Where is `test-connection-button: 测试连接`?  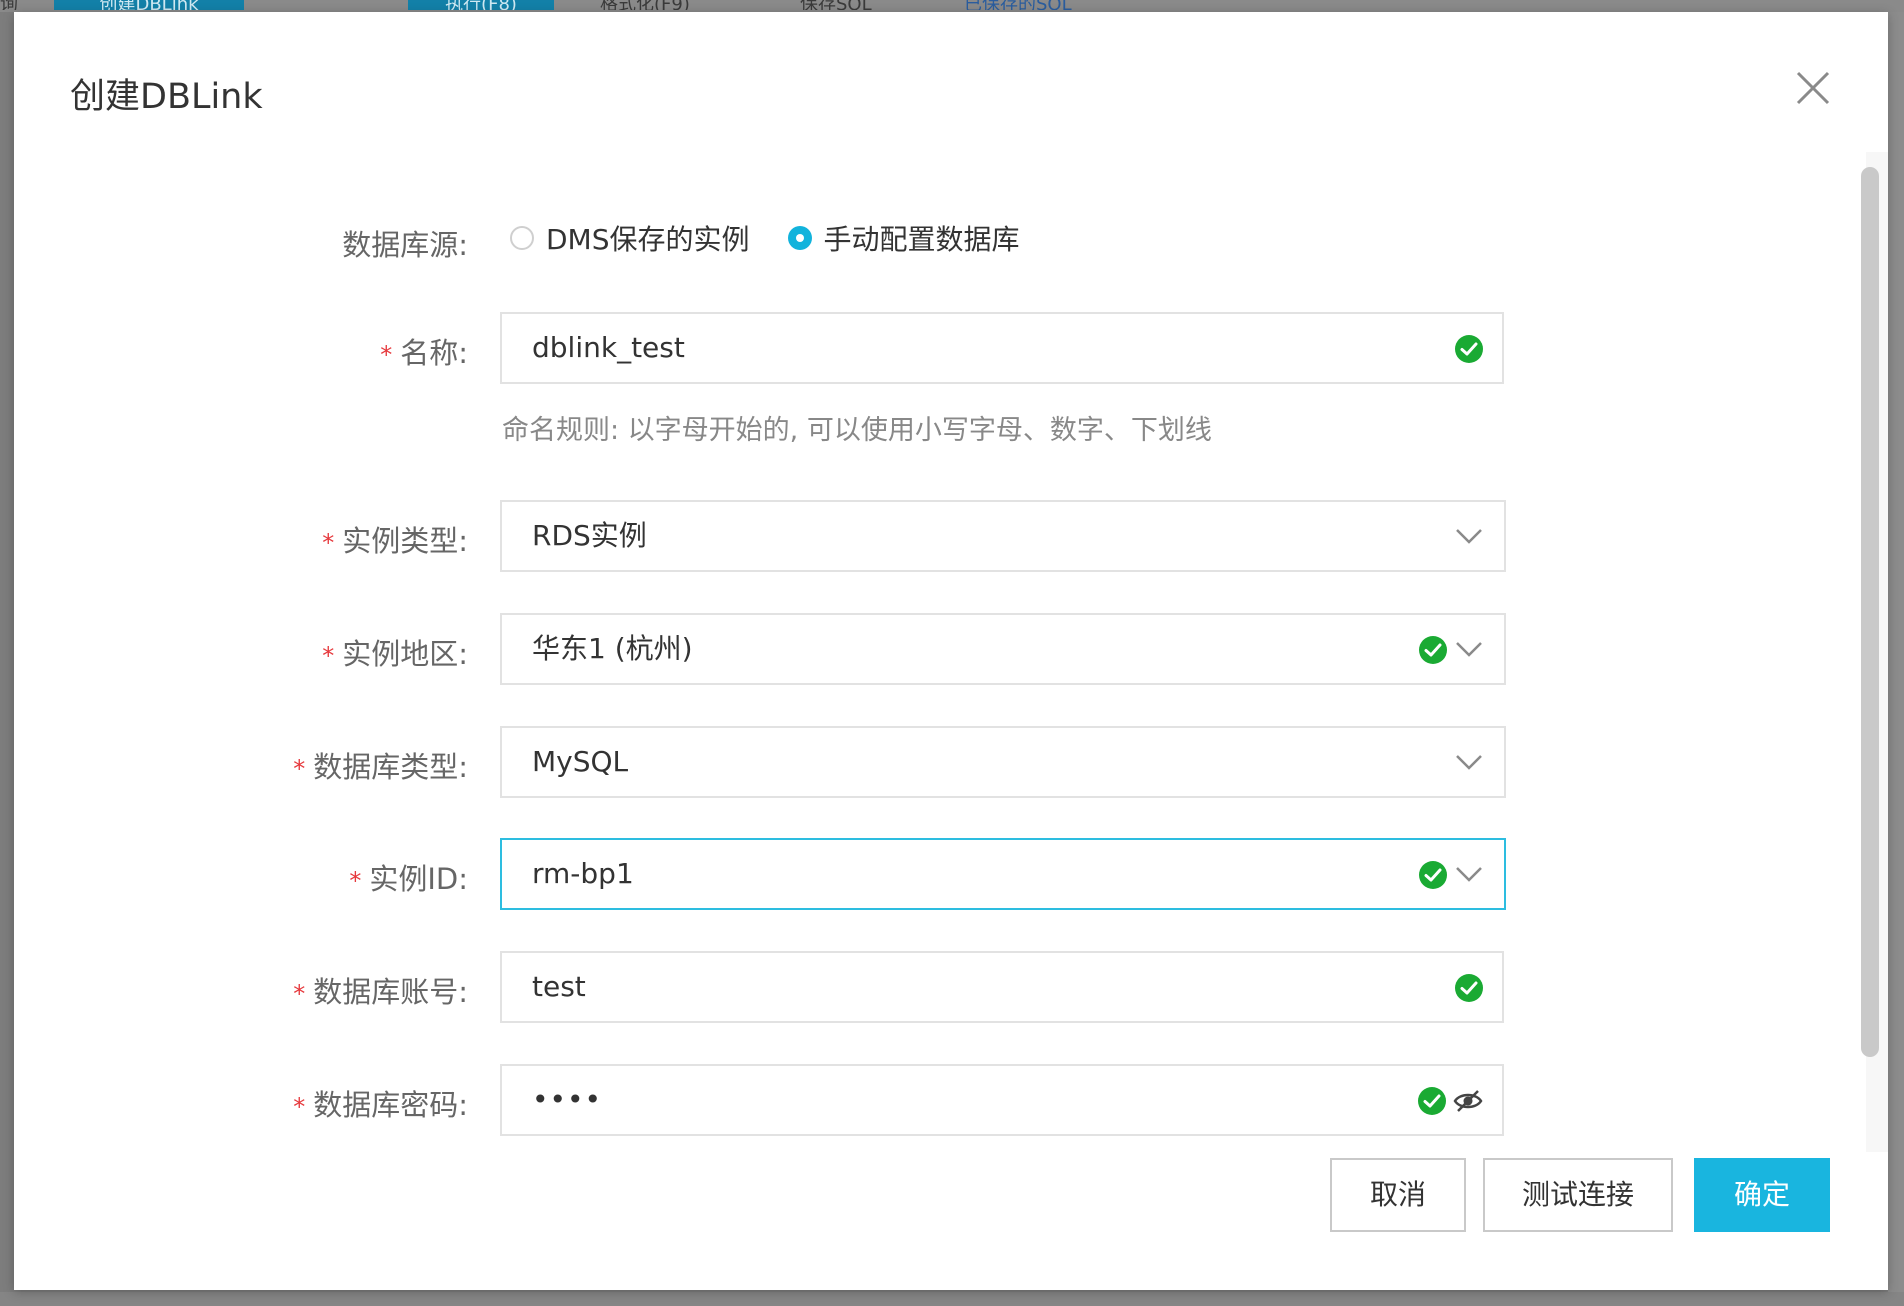
test-connection-button: 测试连接 is located at coordinates (1578, 1195).